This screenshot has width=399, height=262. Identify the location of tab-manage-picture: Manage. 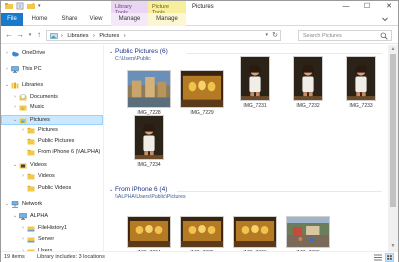
(167, 19).